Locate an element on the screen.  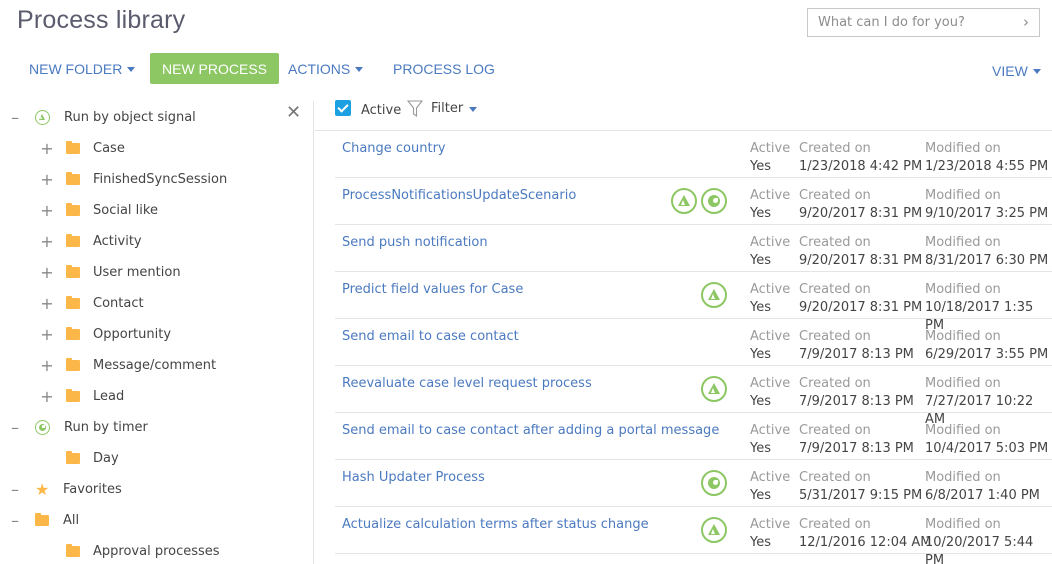
modified-cell: Modified on 9/10/2017 3:25 PM is located at coordinates (986, 205).